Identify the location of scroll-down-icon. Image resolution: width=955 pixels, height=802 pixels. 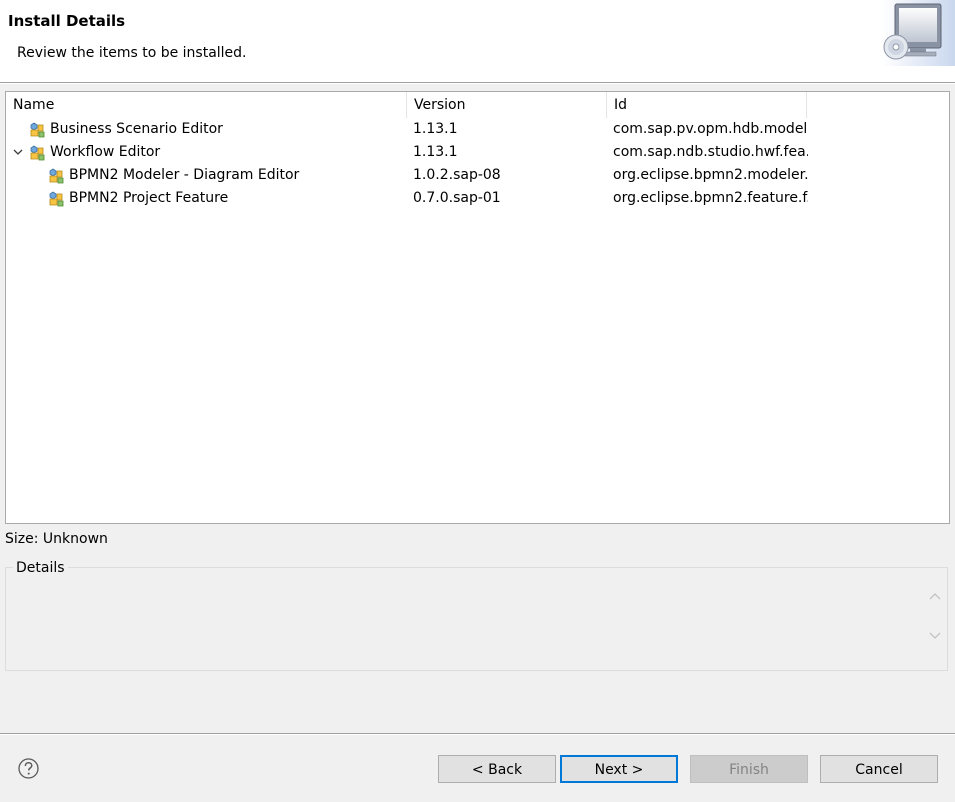
(935, 635).